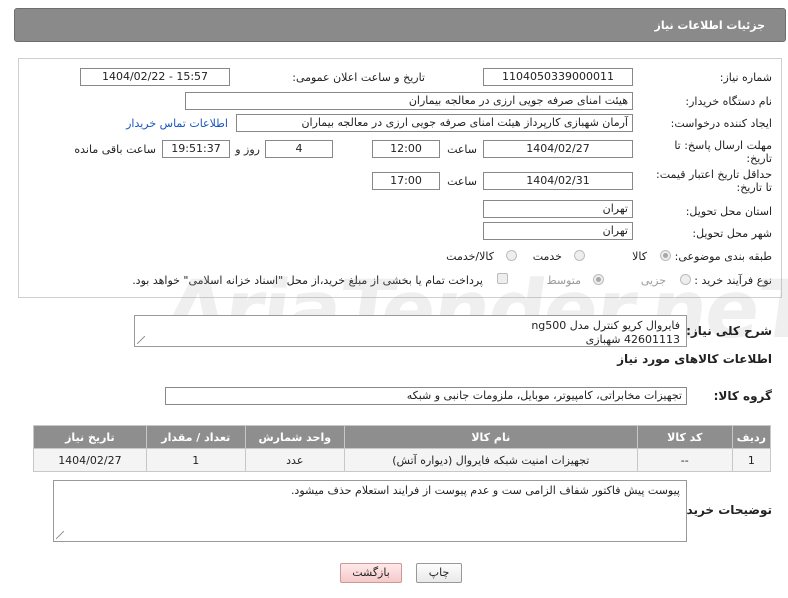 This screenshot has height=598, width=788. What do you see at coordinates (653, 280) in the screenshot?
I see `purchase-option-minor: جزیی` at bounding box center [653, 280].